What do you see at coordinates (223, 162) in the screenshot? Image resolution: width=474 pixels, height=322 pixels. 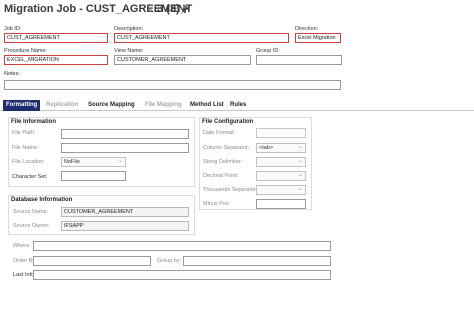 I see `string-delimiter-label: String Delimiter:` at bounding box center [223, 162].